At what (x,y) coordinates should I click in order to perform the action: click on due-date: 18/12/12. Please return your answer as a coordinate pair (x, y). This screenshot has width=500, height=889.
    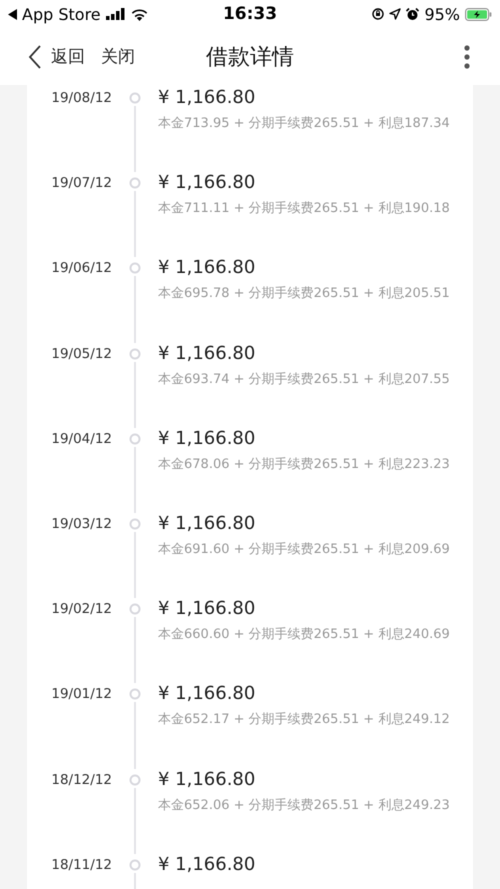
    Looking at the image, I should click on (81, 780).